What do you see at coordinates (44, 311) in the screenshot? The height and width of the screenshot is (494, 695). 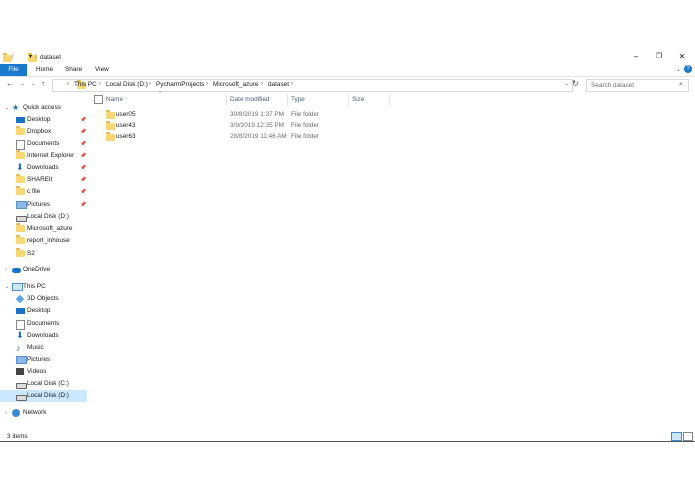 I see `sidebar-item-pc-desktop: Desktop` at bounding box center [44, 311].